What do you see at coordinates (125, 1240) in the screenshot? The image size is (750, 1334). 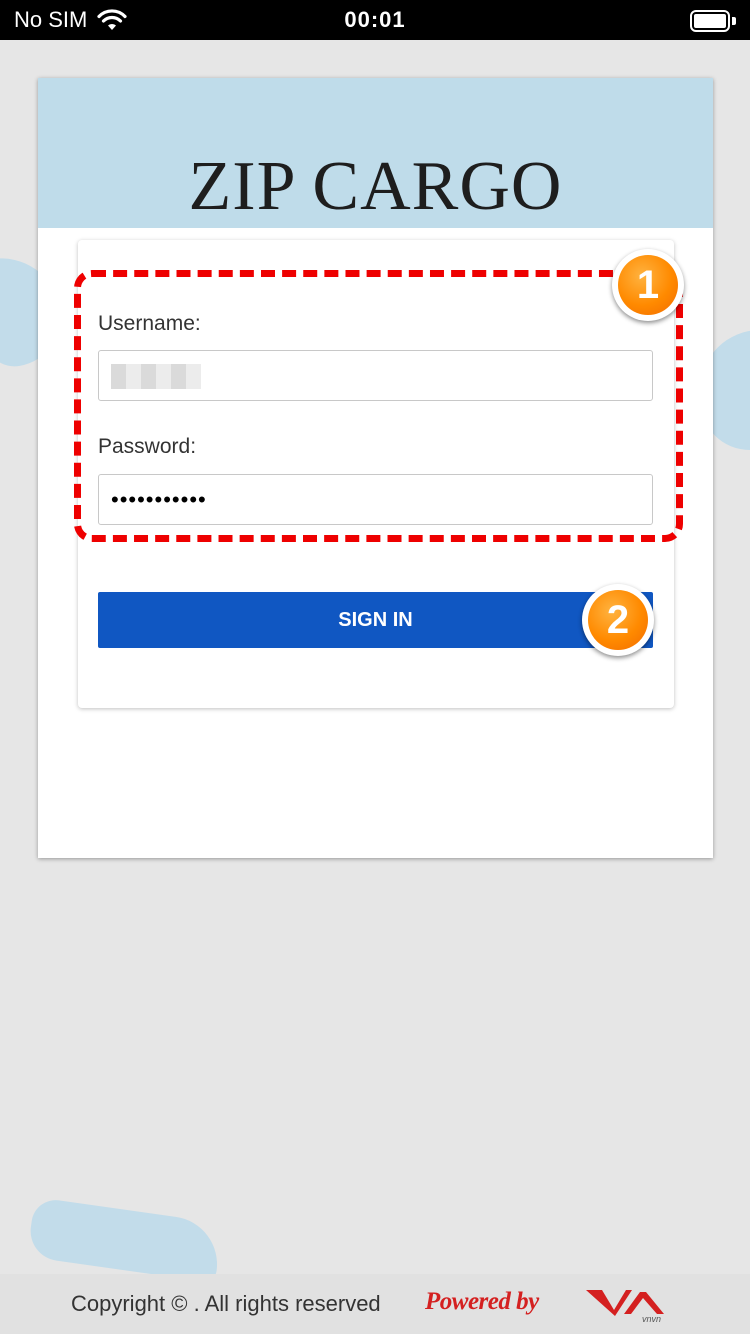 I see `map-background-shape` at bounding box center [125, 1240].